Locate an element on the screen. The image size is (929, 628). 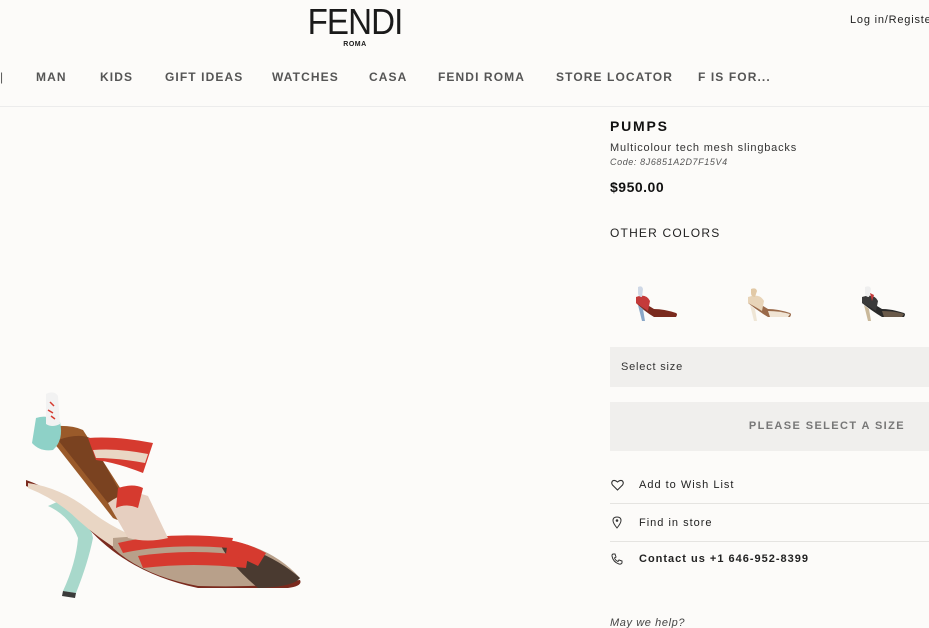
product-category: PUMPS is located at coordinates (639, 126).